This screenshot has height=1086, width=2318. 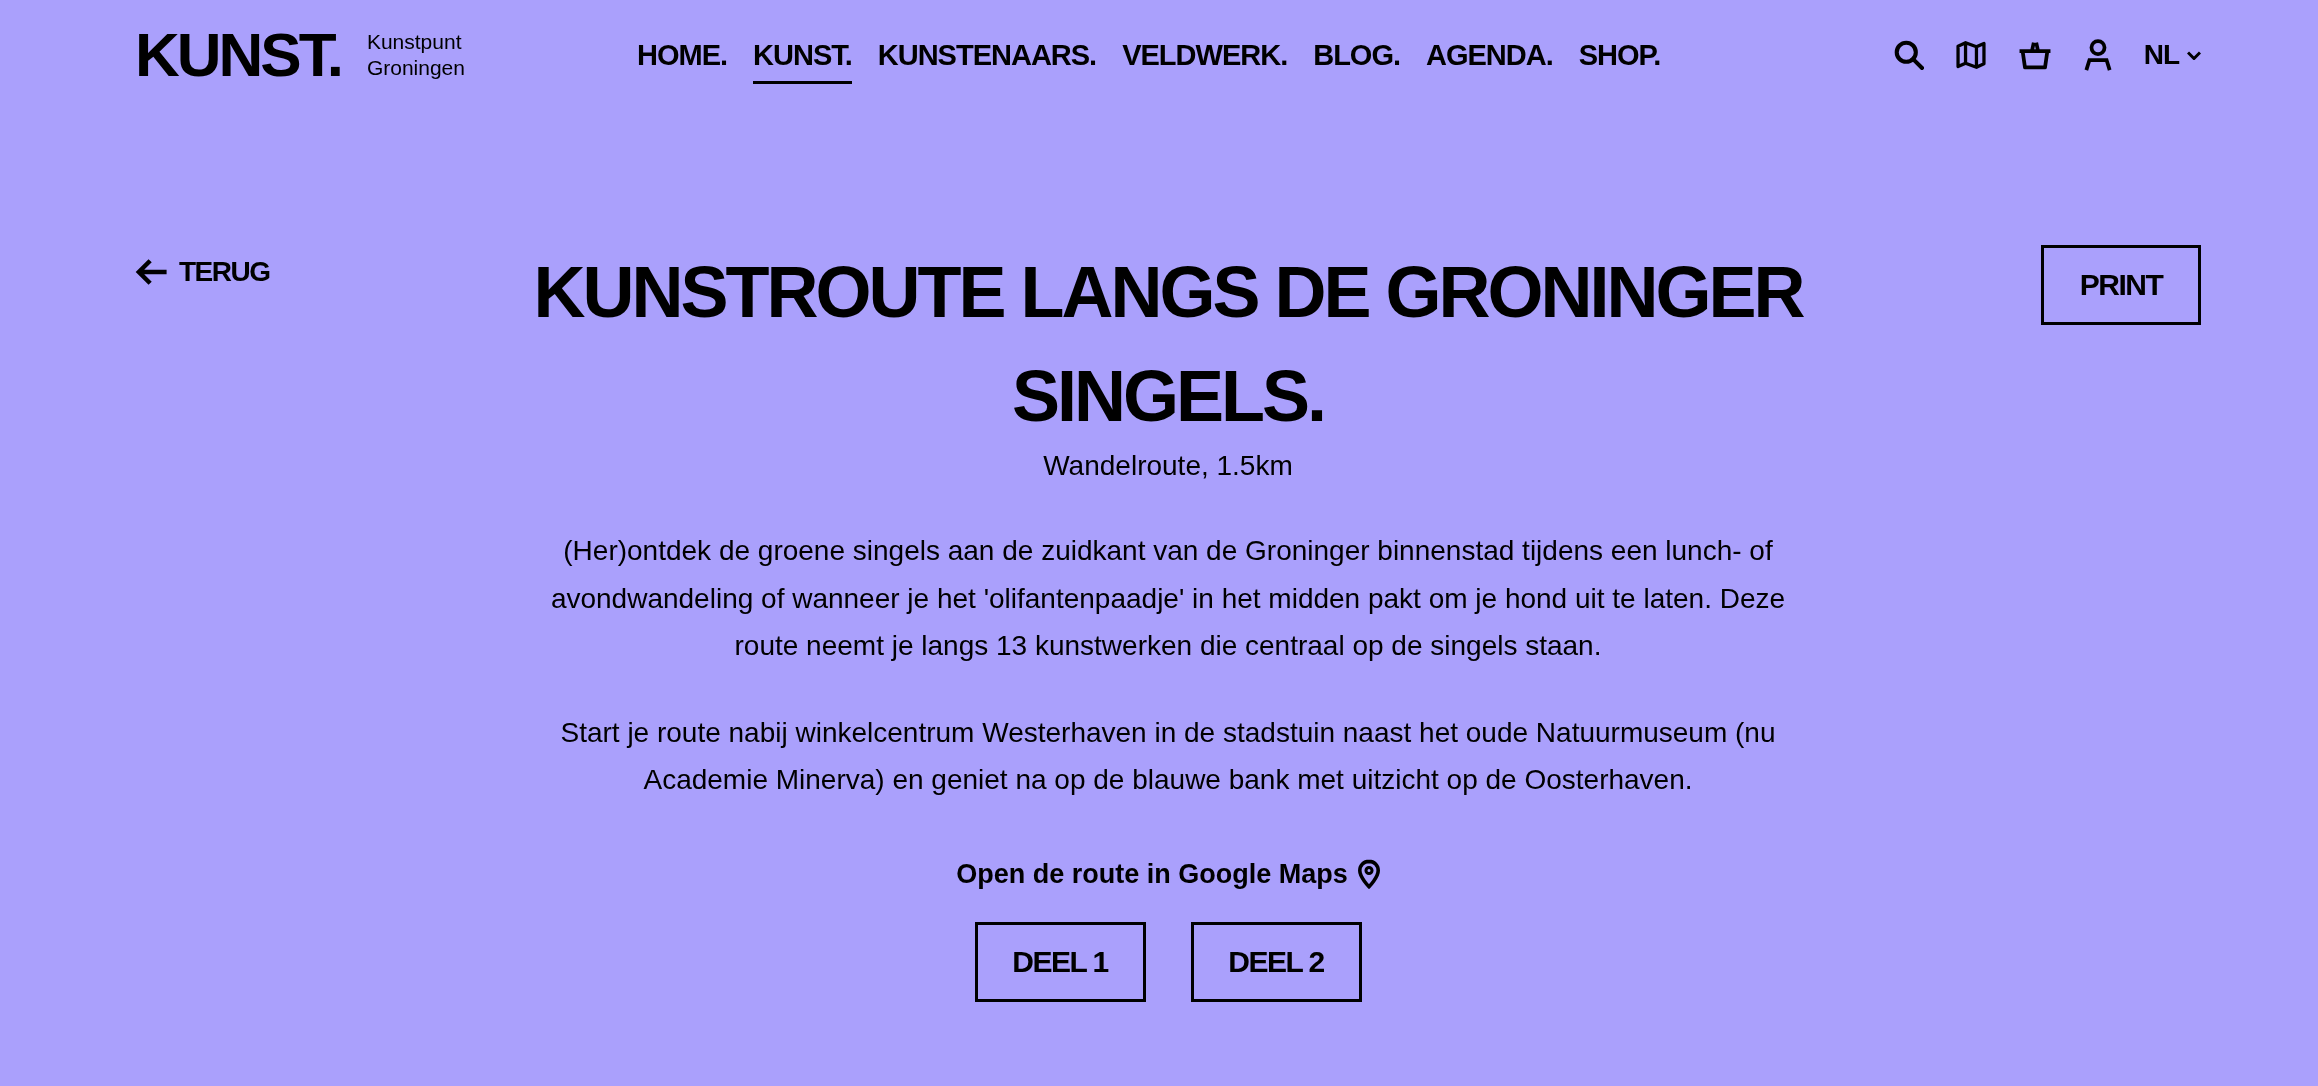 What do you see at coordinates (2097, 55) in the screenshot?
I see `user-icon` at bounding box center [2097, 55].